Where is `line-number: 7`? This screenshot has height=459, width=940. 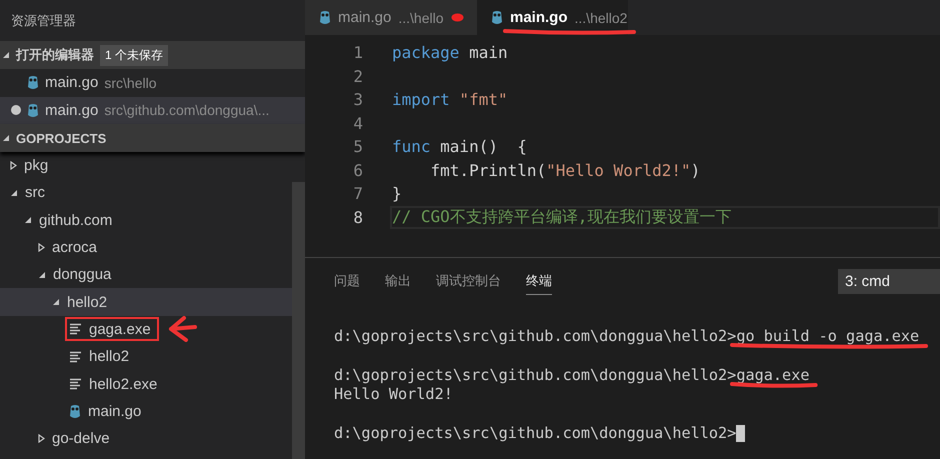
line-number: 7 is located at coordinates (357, 194).